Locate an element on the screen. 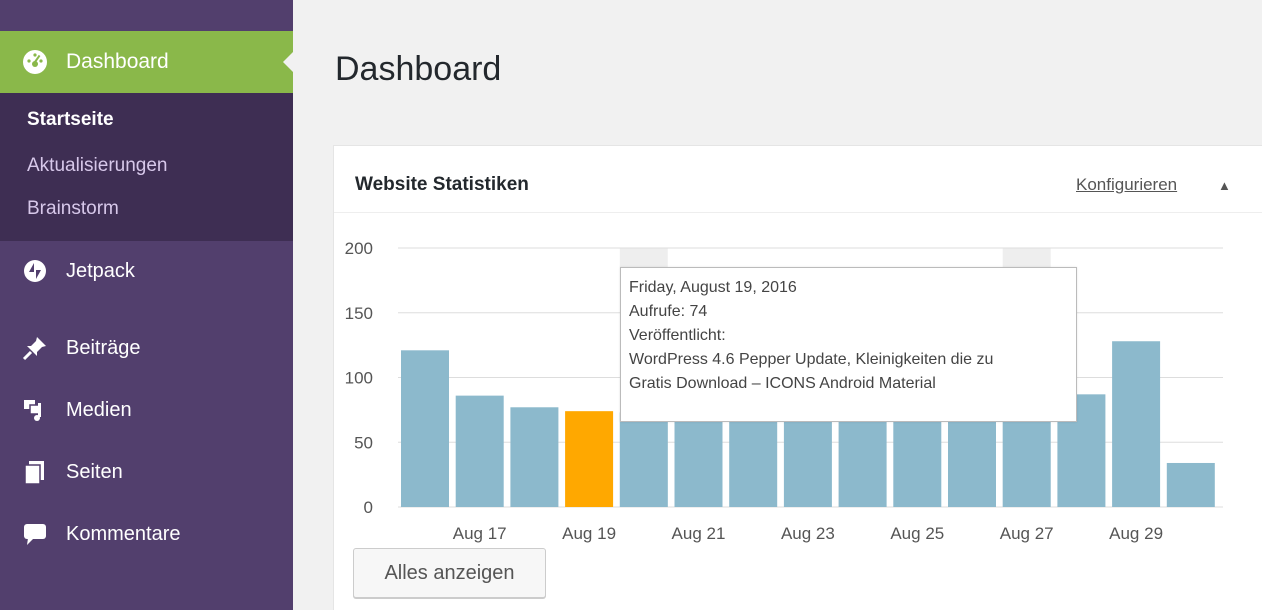 Image resolution: width=1262 pixels, height=610 pixels. y-tick-label: 100 is located at coordinates (359, 378).